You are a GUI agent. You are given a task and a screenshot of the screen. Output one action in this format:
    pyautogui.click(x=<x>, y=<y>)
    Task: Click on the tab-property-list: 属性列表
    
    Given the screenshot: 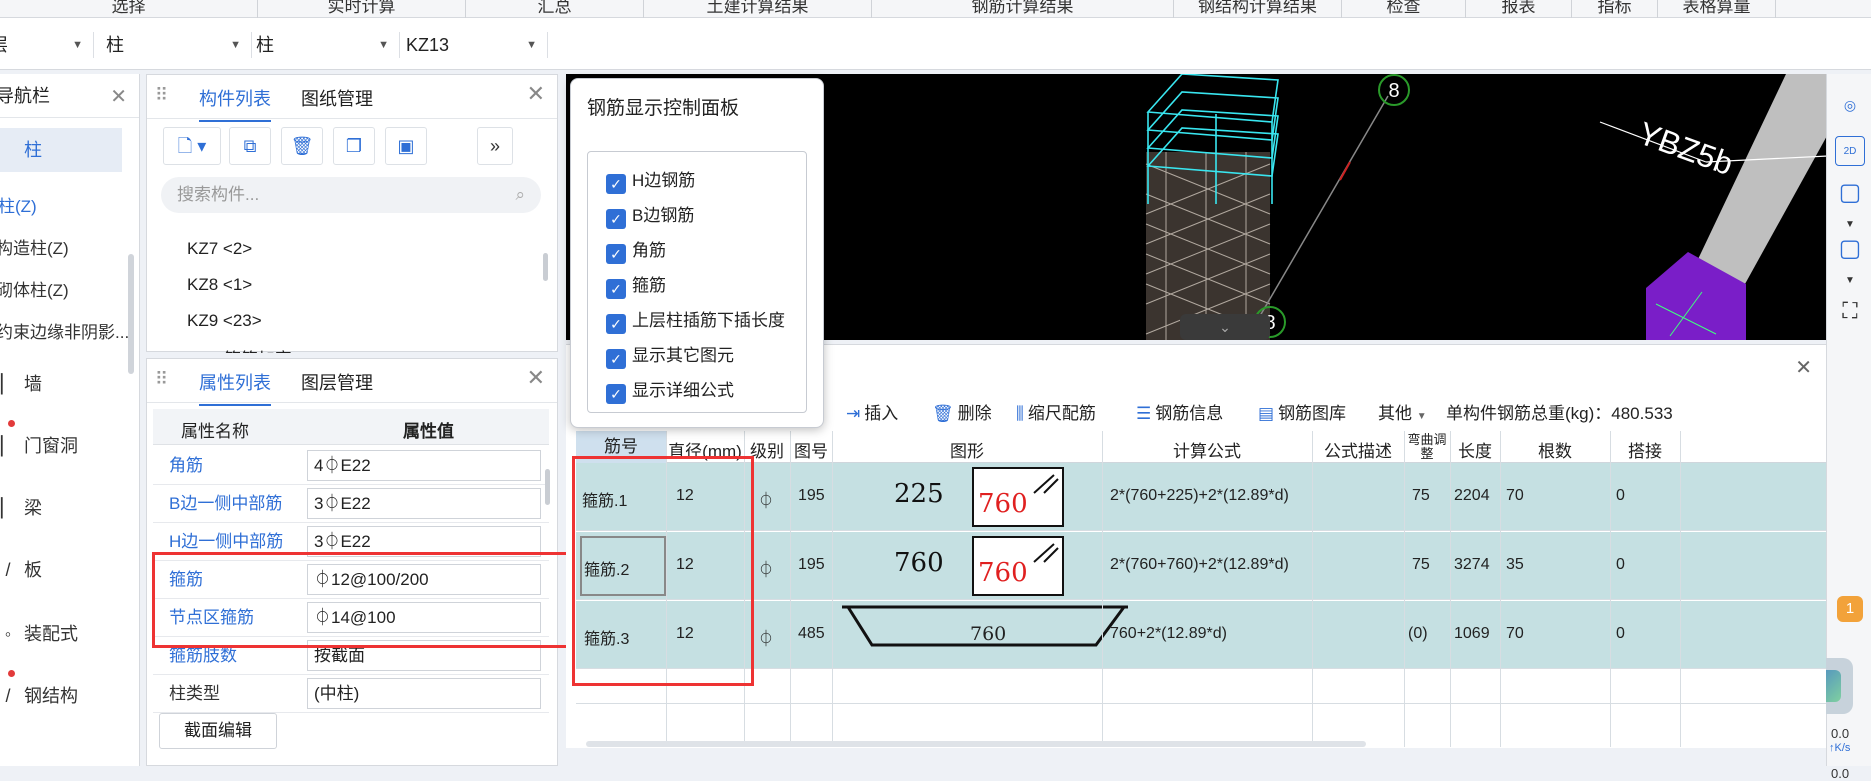 What is the action you would take?
    pyautogui.click(x=235, y=387)
    